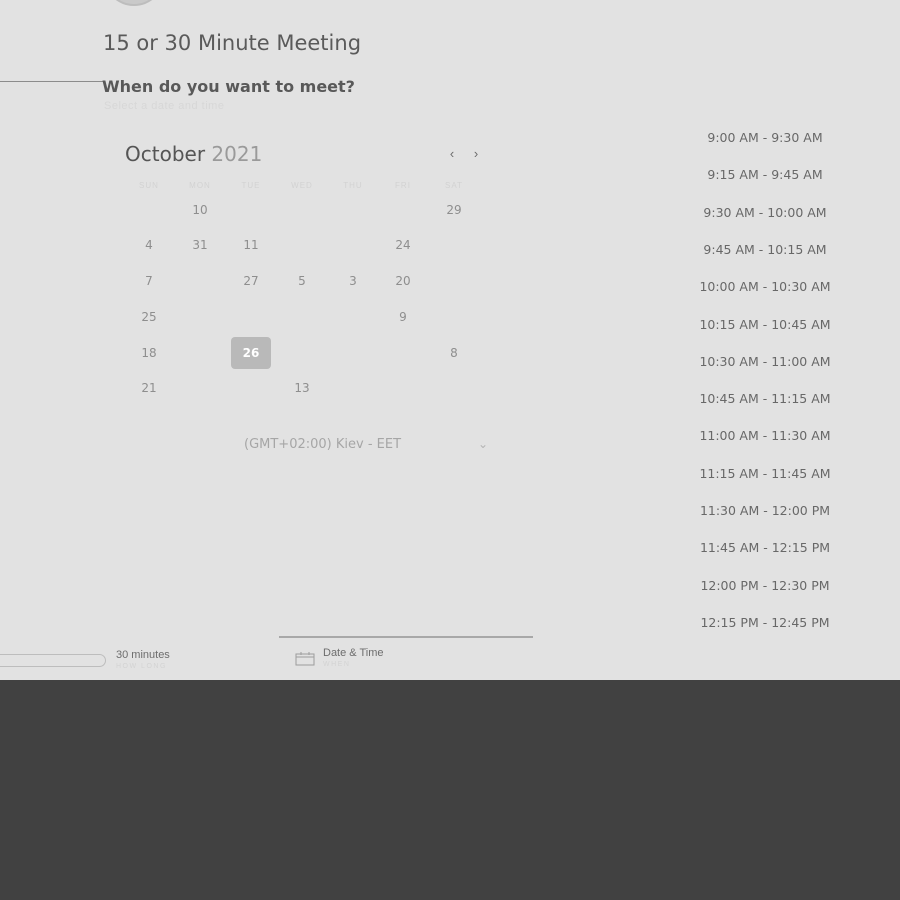 The image size is (900, 900). I want to click on weekday-label: SAT, so click(454, 185).